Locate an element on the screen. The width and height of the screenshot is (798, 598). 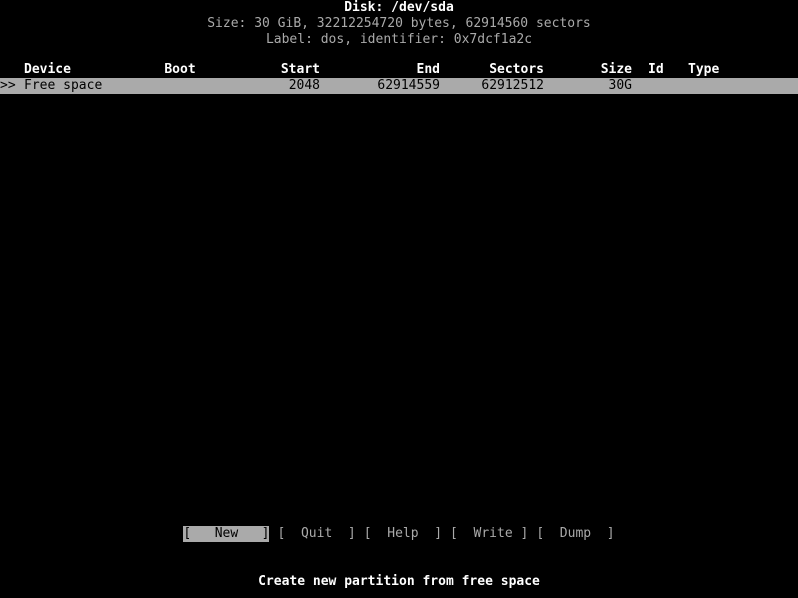
menu-item-write: [ Write ] is located at coordinates (489, 534).